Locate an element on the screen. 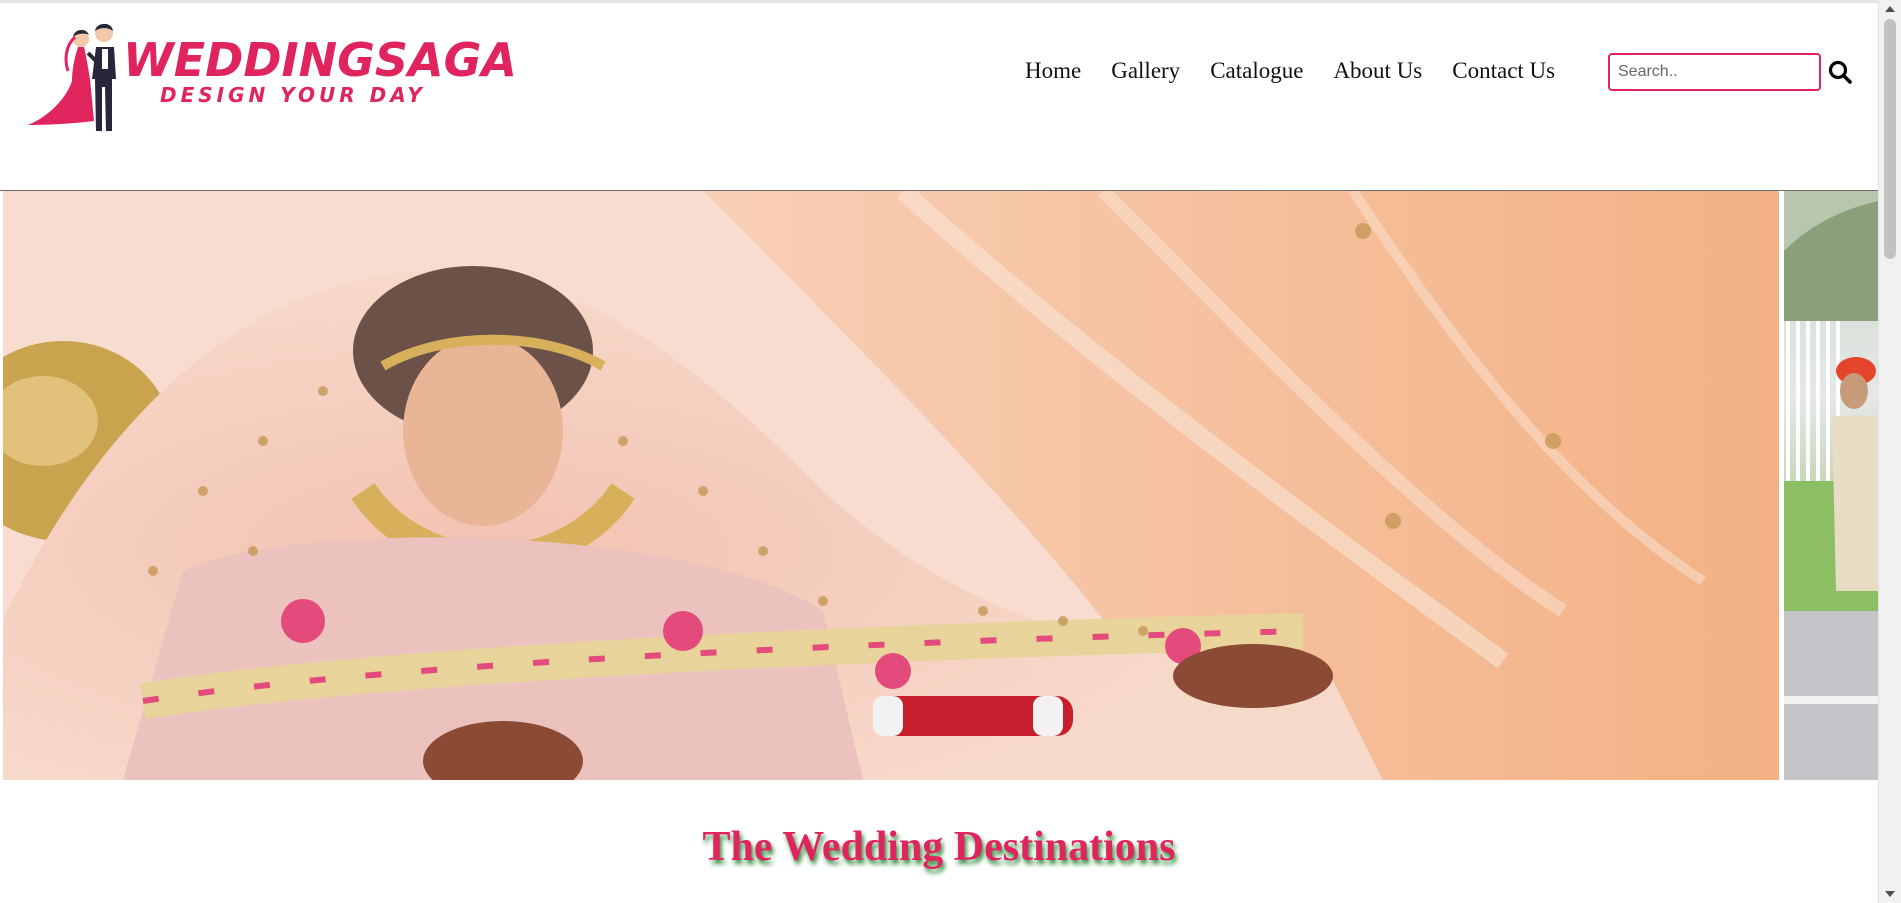 This screenshot has width=1901, height=903. section-title: The Wedding Destinations is located at coordinates (939, 847).